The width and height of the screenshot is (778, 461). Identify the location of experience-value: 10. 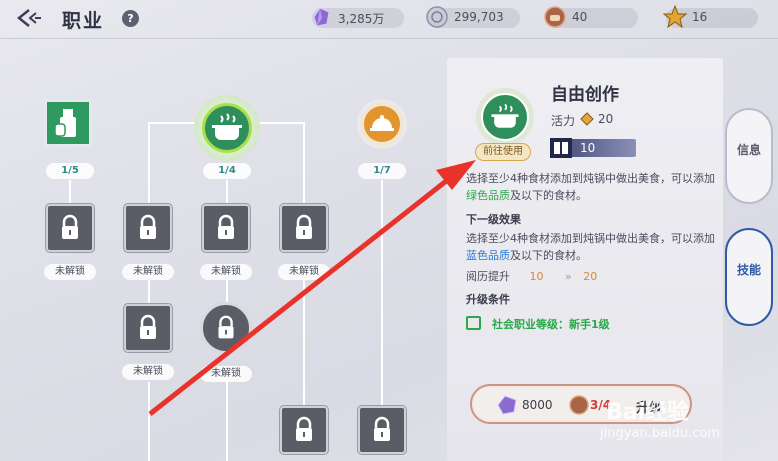
(588, 148).